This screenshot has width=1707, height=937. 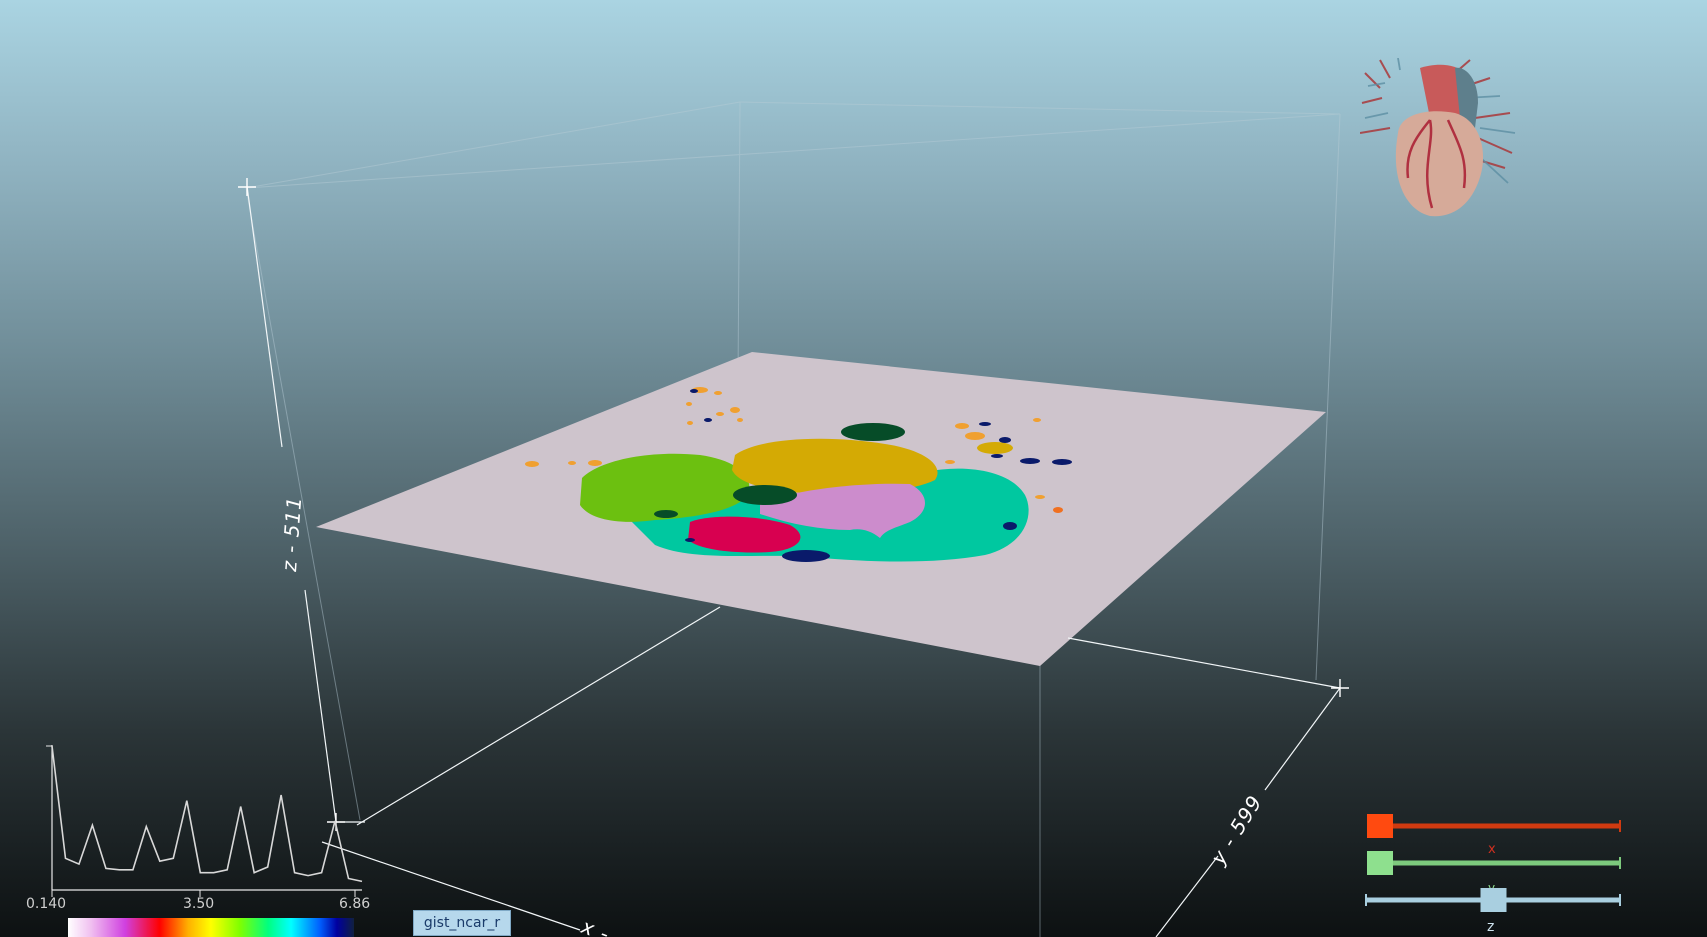 I want to click on z-slider-handle, so click(x=1493, y=900).